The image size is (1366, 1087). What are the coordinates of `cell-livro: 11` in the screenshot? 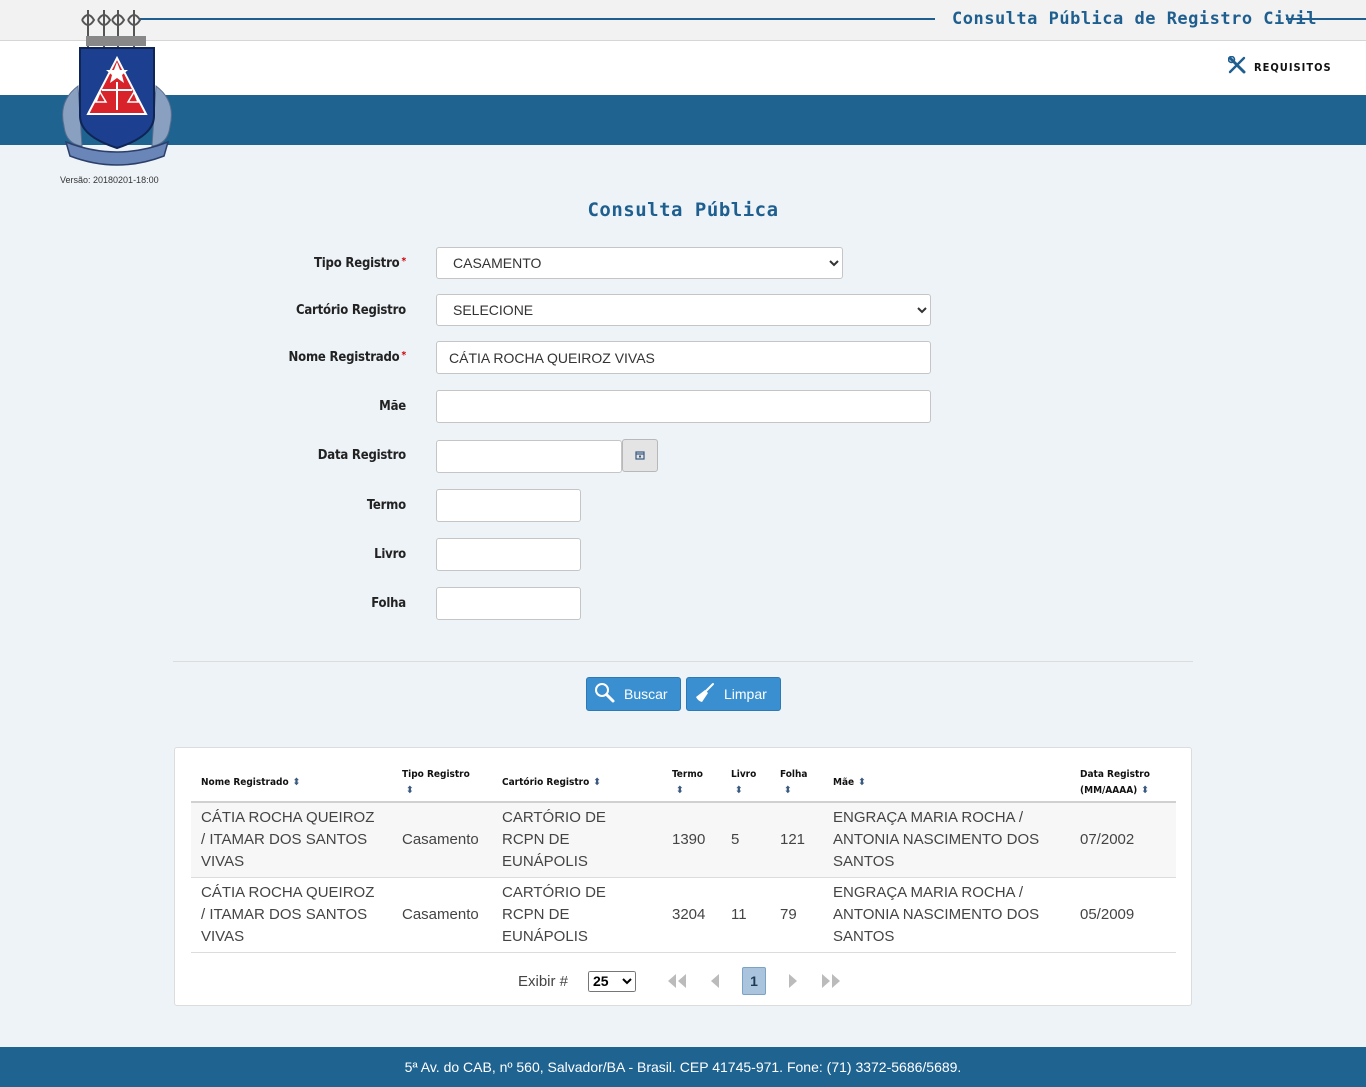 It's located at (745, 915).